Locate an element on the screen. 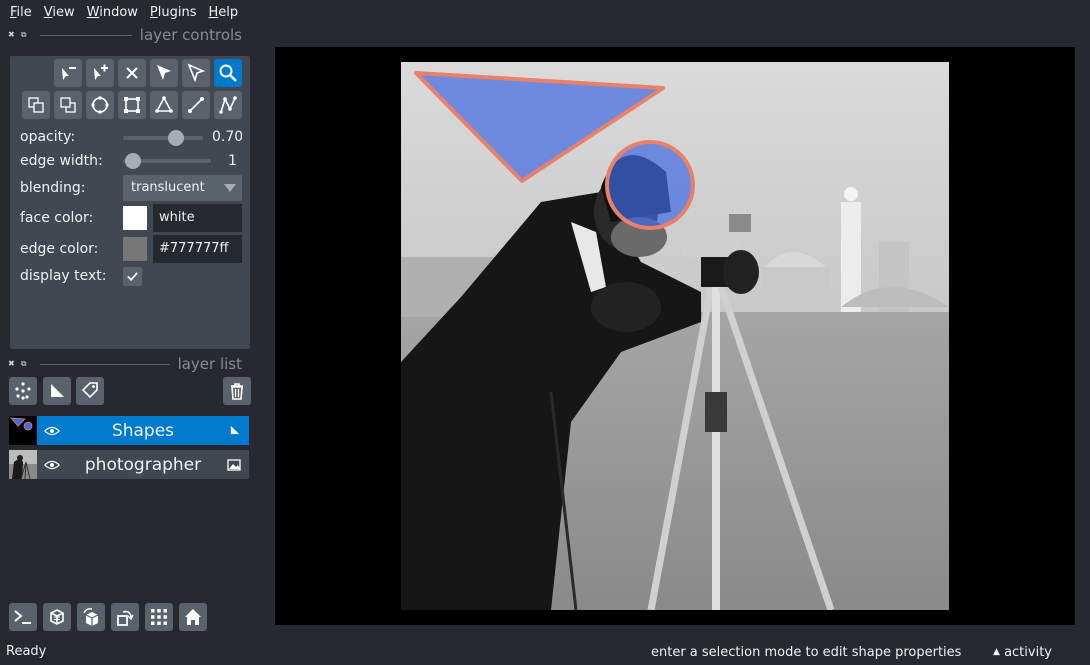 The width and height of the screenshot is (1090, 665). status-ready: Ready is located at coordinates (26, 651).